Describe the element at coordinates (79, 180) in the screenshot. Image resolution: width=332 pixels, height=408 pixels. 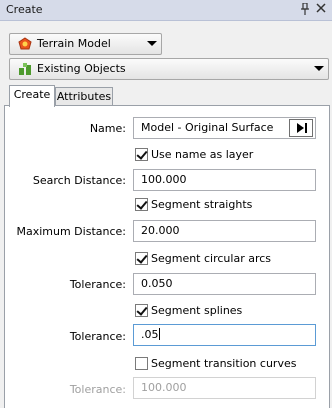
I see `search-distance-label: Search Distance:` at that location.